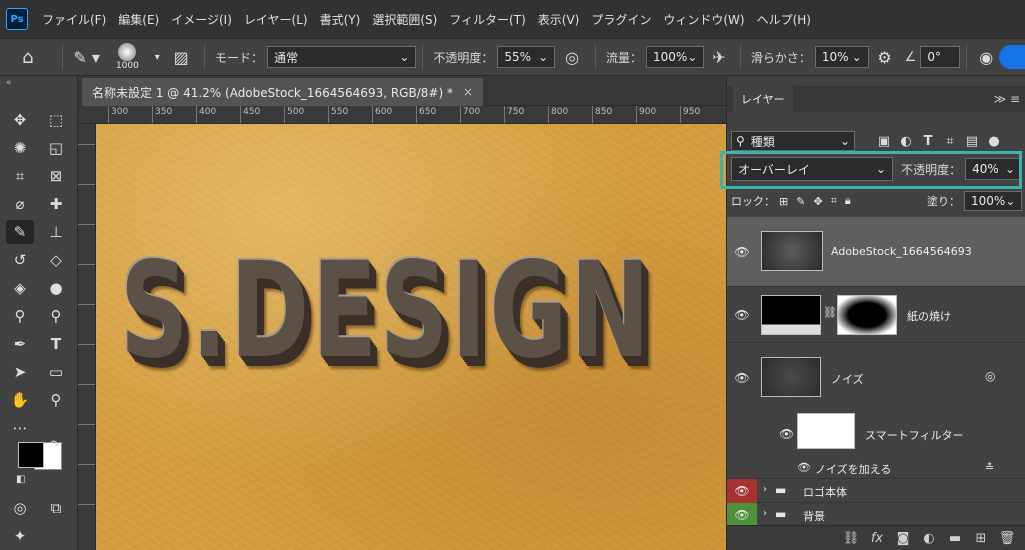 This screenshot has width=1025, height=550. I want to click on brush-preset-icon: ✎ ▾, so click(87, 57).